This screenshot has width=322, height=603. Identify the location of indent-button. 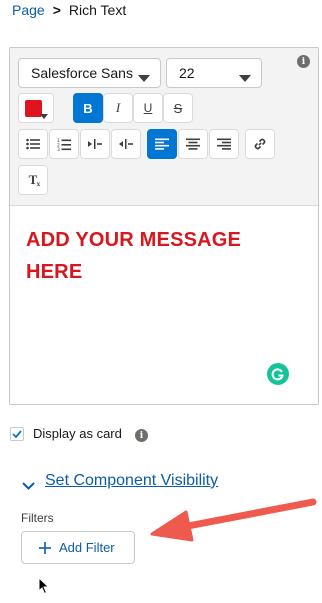
(95, 144).